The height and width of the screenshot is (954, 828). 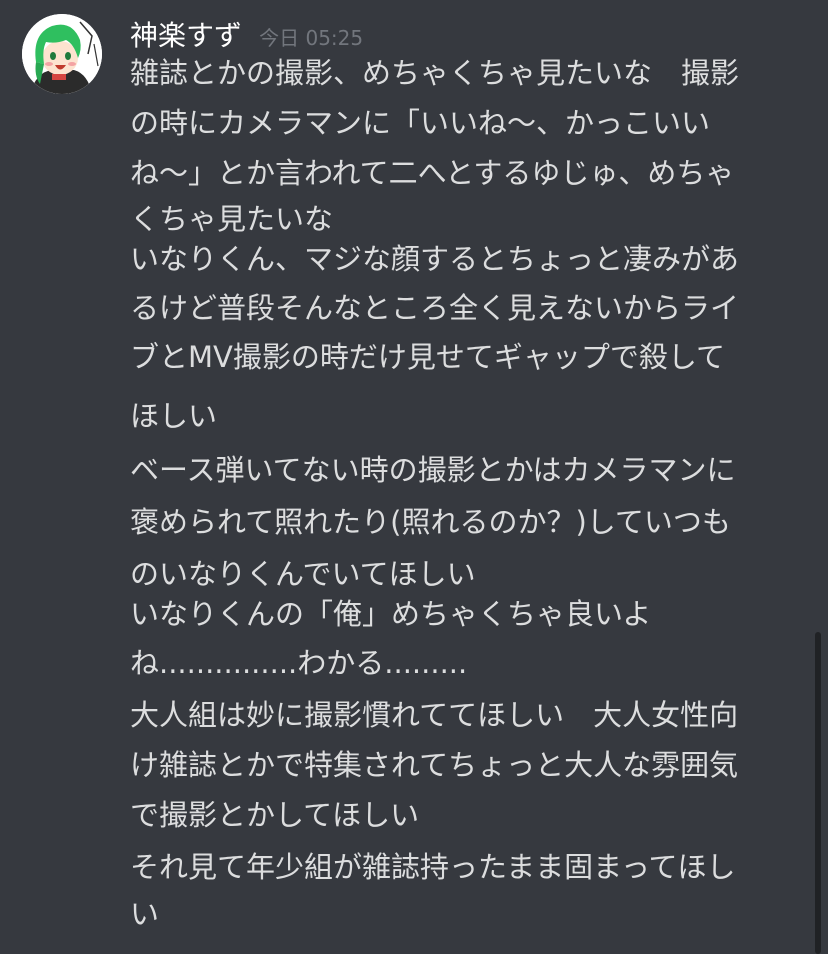 What do you see at coordinates (430, 522) in the screenshot?
I see `message-line: 褒められて照れたり(照れるのか？)していつも` at bounding box center [430, 522].